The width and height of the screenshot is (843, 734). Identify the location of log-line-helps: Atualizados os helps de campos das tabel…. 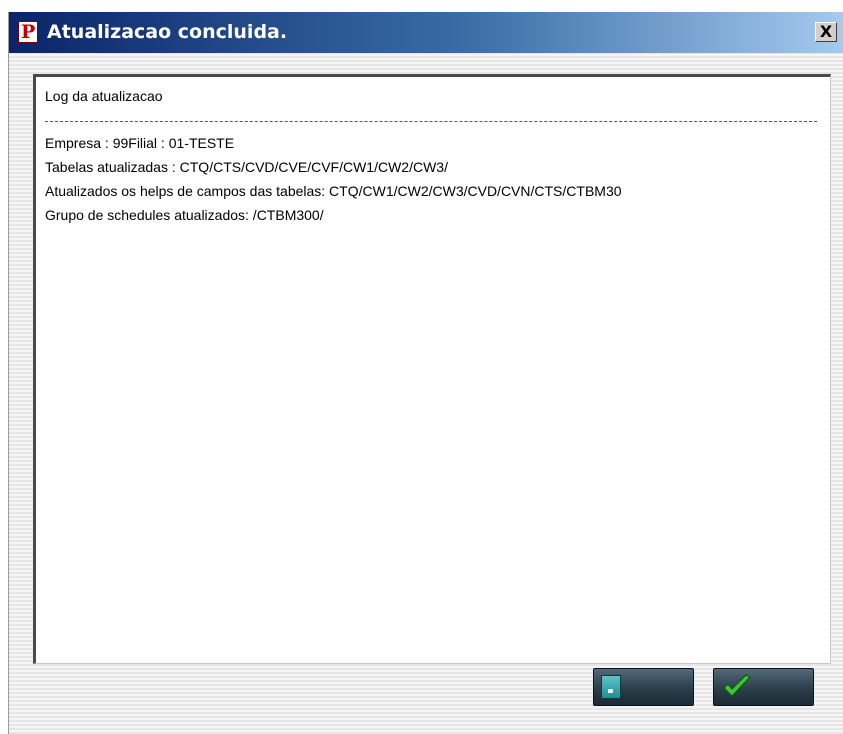
(333, 191).